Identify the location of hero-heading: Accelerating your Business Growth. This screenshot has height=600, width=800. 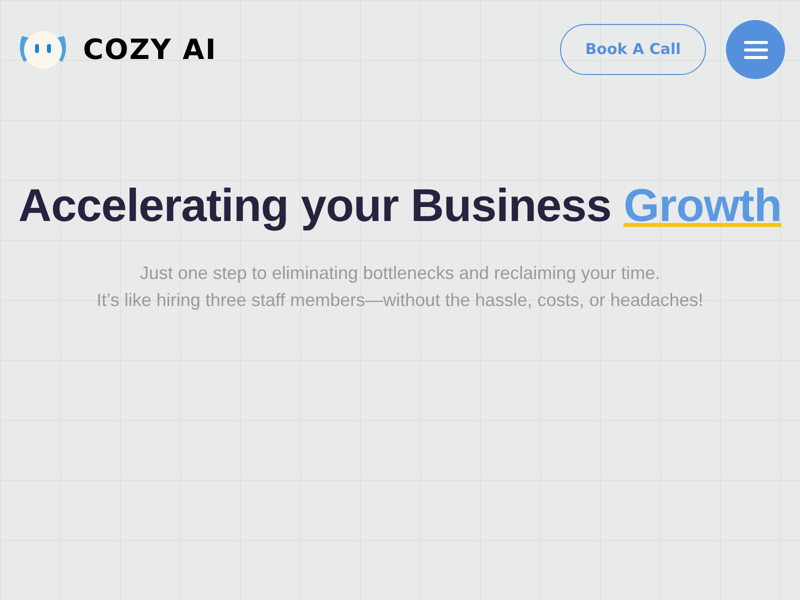
(400, 205).